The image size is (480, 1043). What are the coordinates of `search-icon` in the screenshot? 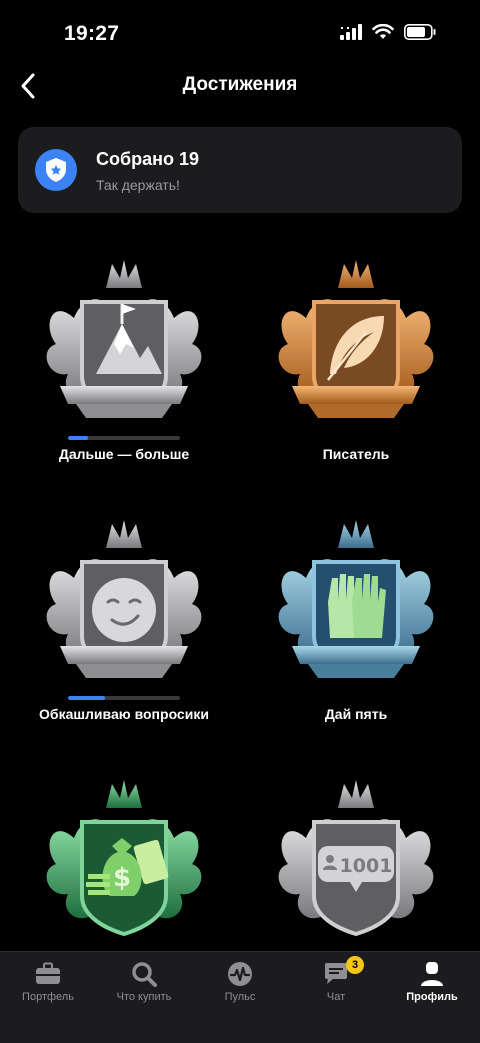 It's located at (144, 974).